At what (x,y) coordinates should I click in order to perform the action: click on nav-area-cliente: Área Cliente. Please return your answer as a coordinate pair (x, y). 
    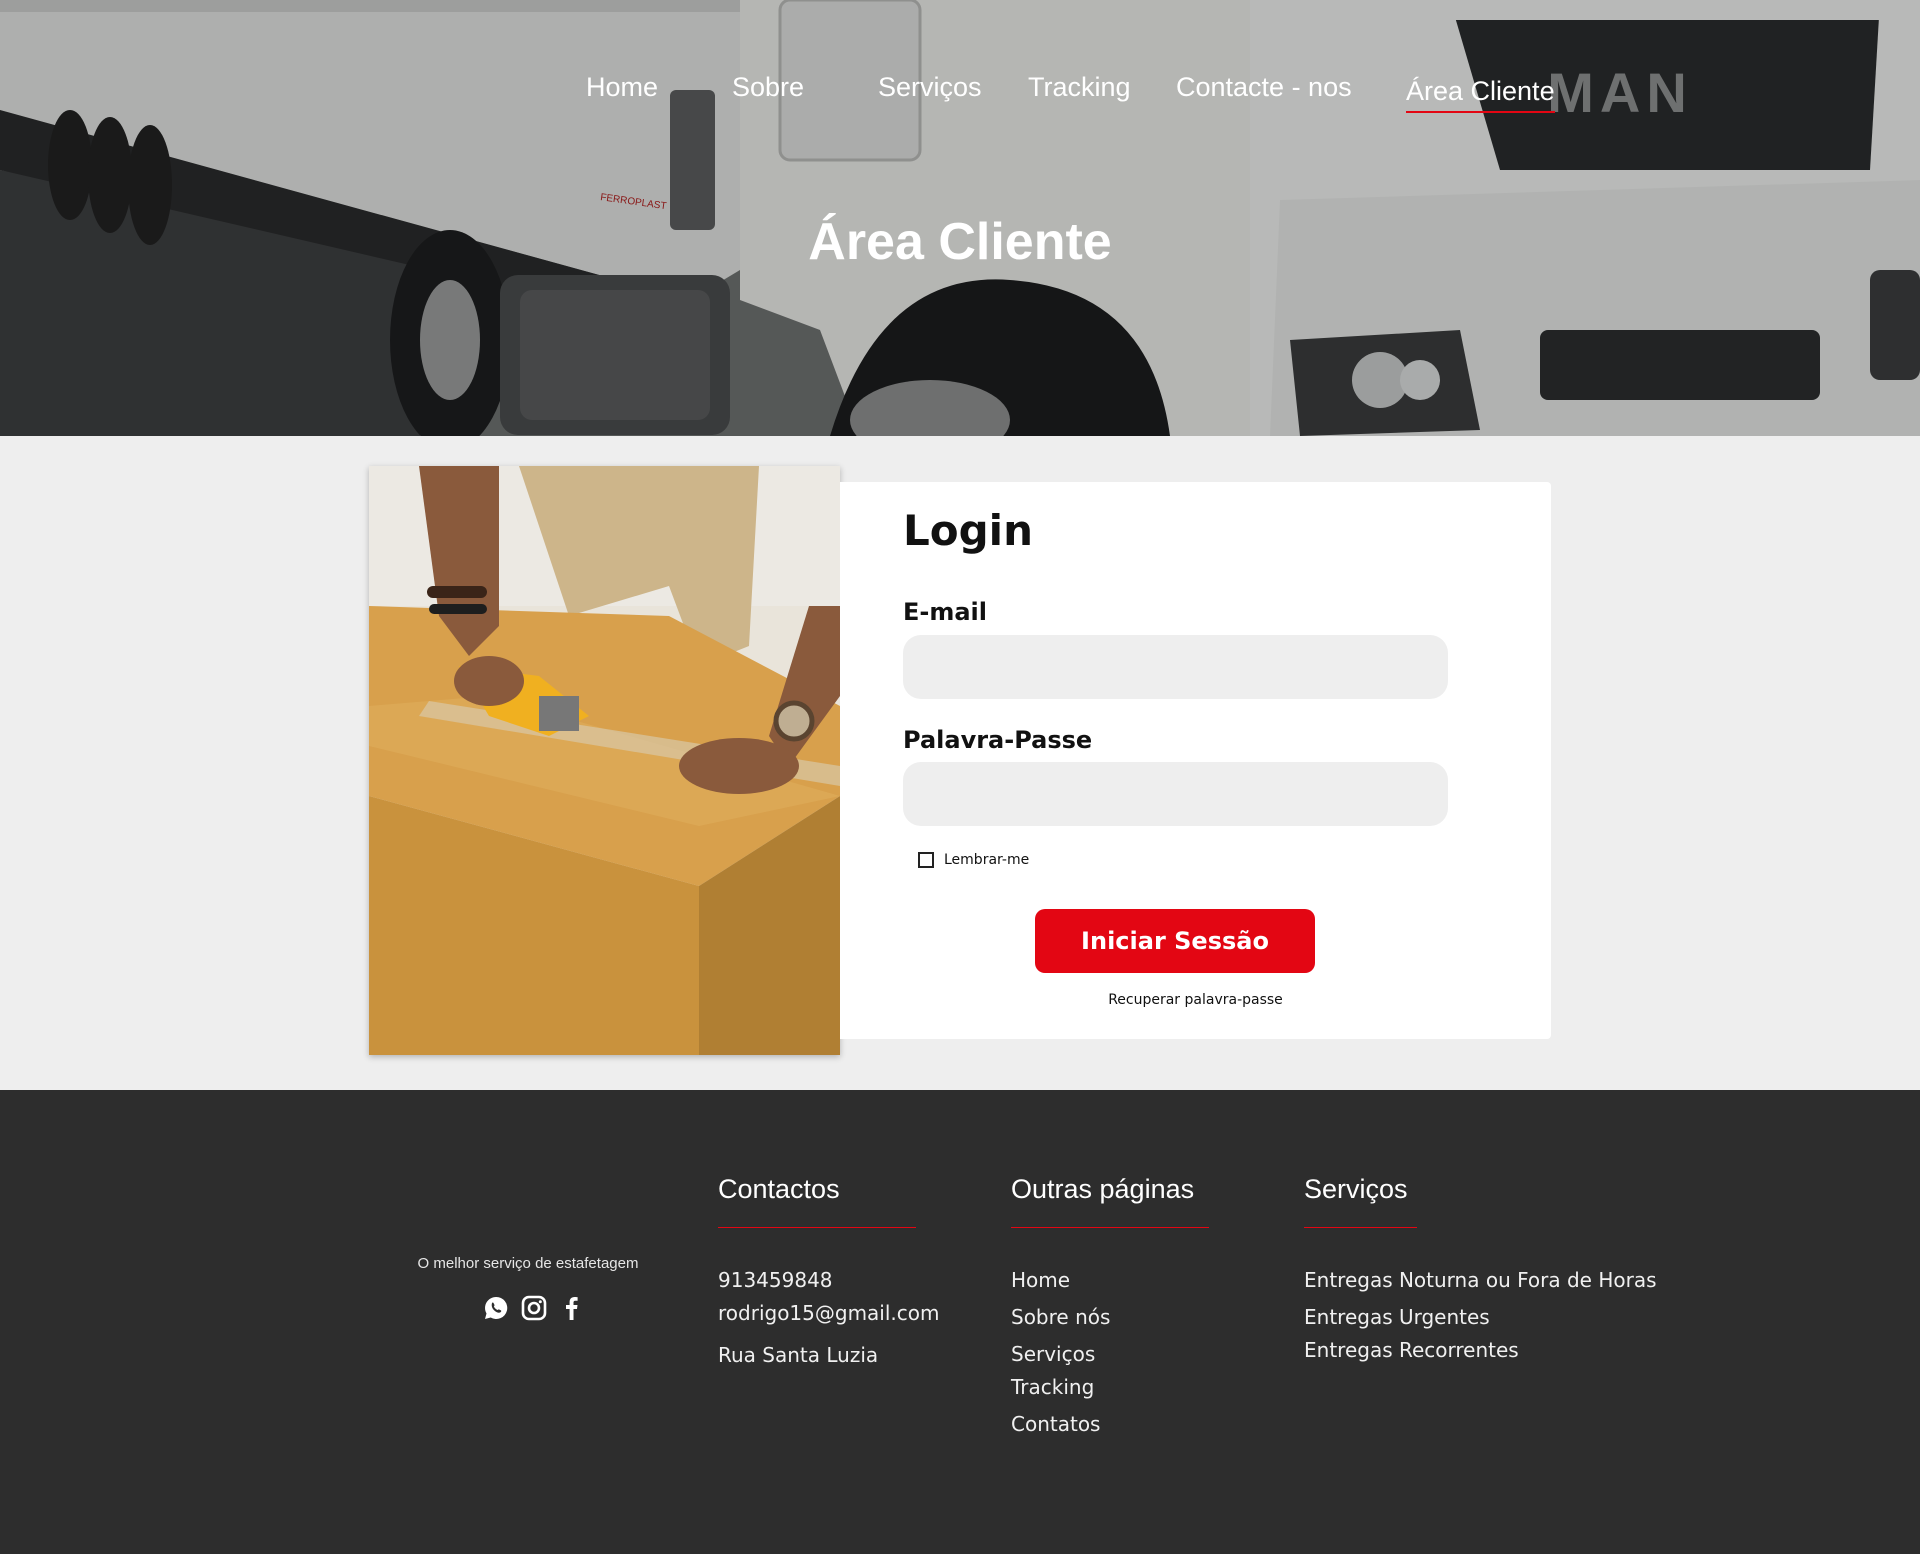
    Looking at the image, I should click on (1480, 94).